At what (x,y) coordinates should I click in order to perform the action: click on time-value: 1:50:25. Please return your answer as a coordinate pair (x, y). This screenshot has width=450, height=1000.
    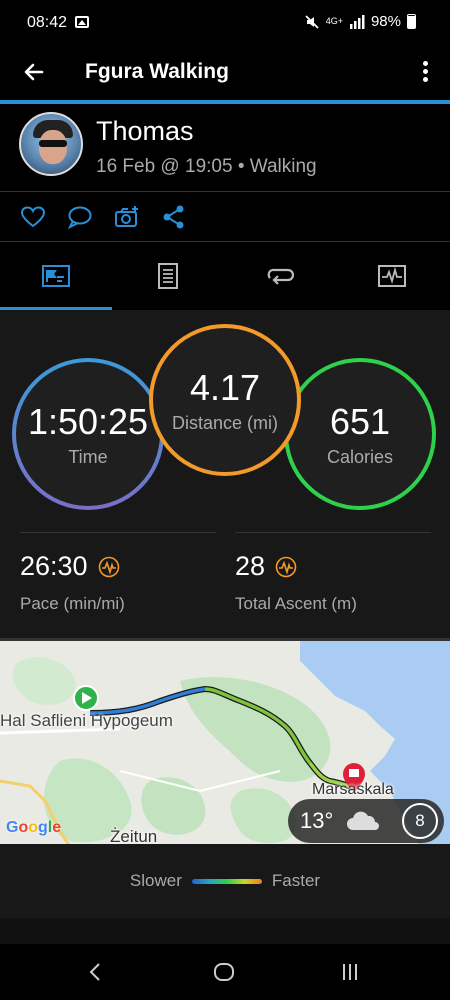
    Looking at the image, I should click on (88, 421).